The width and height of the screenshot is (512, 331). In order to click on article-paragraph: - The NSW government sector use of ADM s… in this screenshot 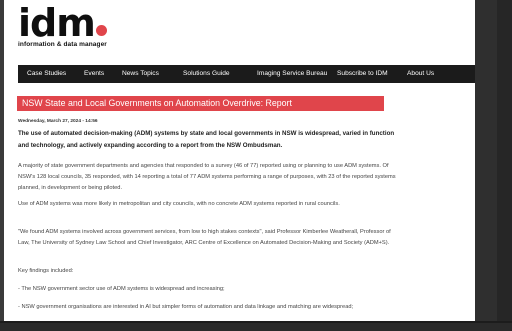, I will do `click(121, 289)`.